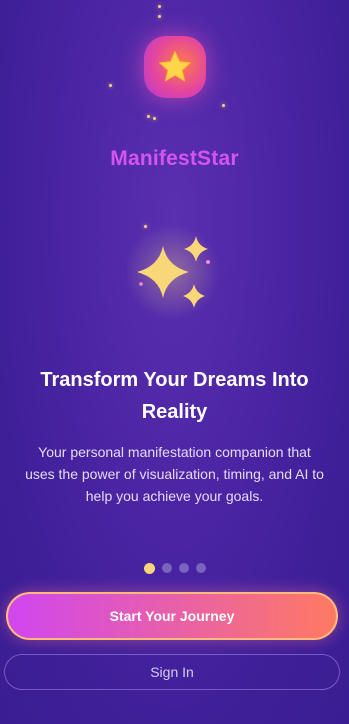  What do you see at coordinates (174, 568) in the screenshot?
I see `page-indicator` at bounding box center [174, 568].